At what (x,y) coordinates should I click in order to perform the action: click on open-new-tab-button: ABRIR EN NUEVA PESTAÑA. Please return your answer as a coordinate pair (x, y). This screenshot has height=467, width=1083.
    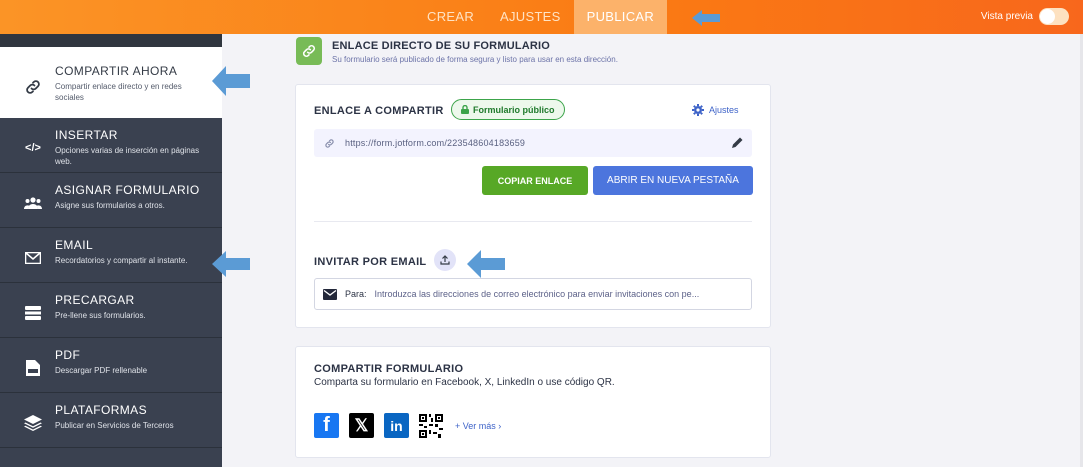
    Looking at the image, I should click on (673, 180).